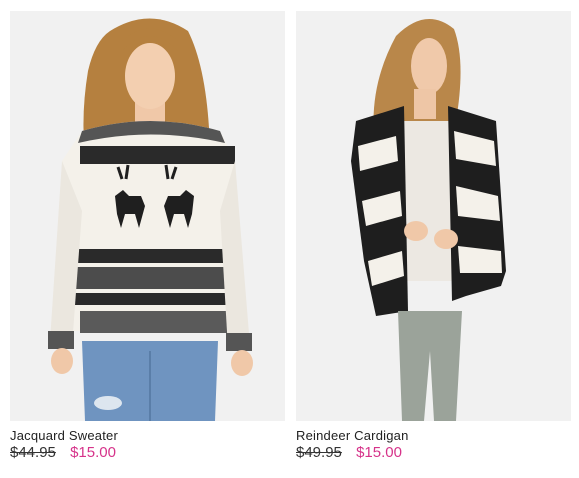  What do you see at coordinates (147, 435) in the screenshot?
I see `product-name: Jacquard Sweater` at bounding box center [147, 435].